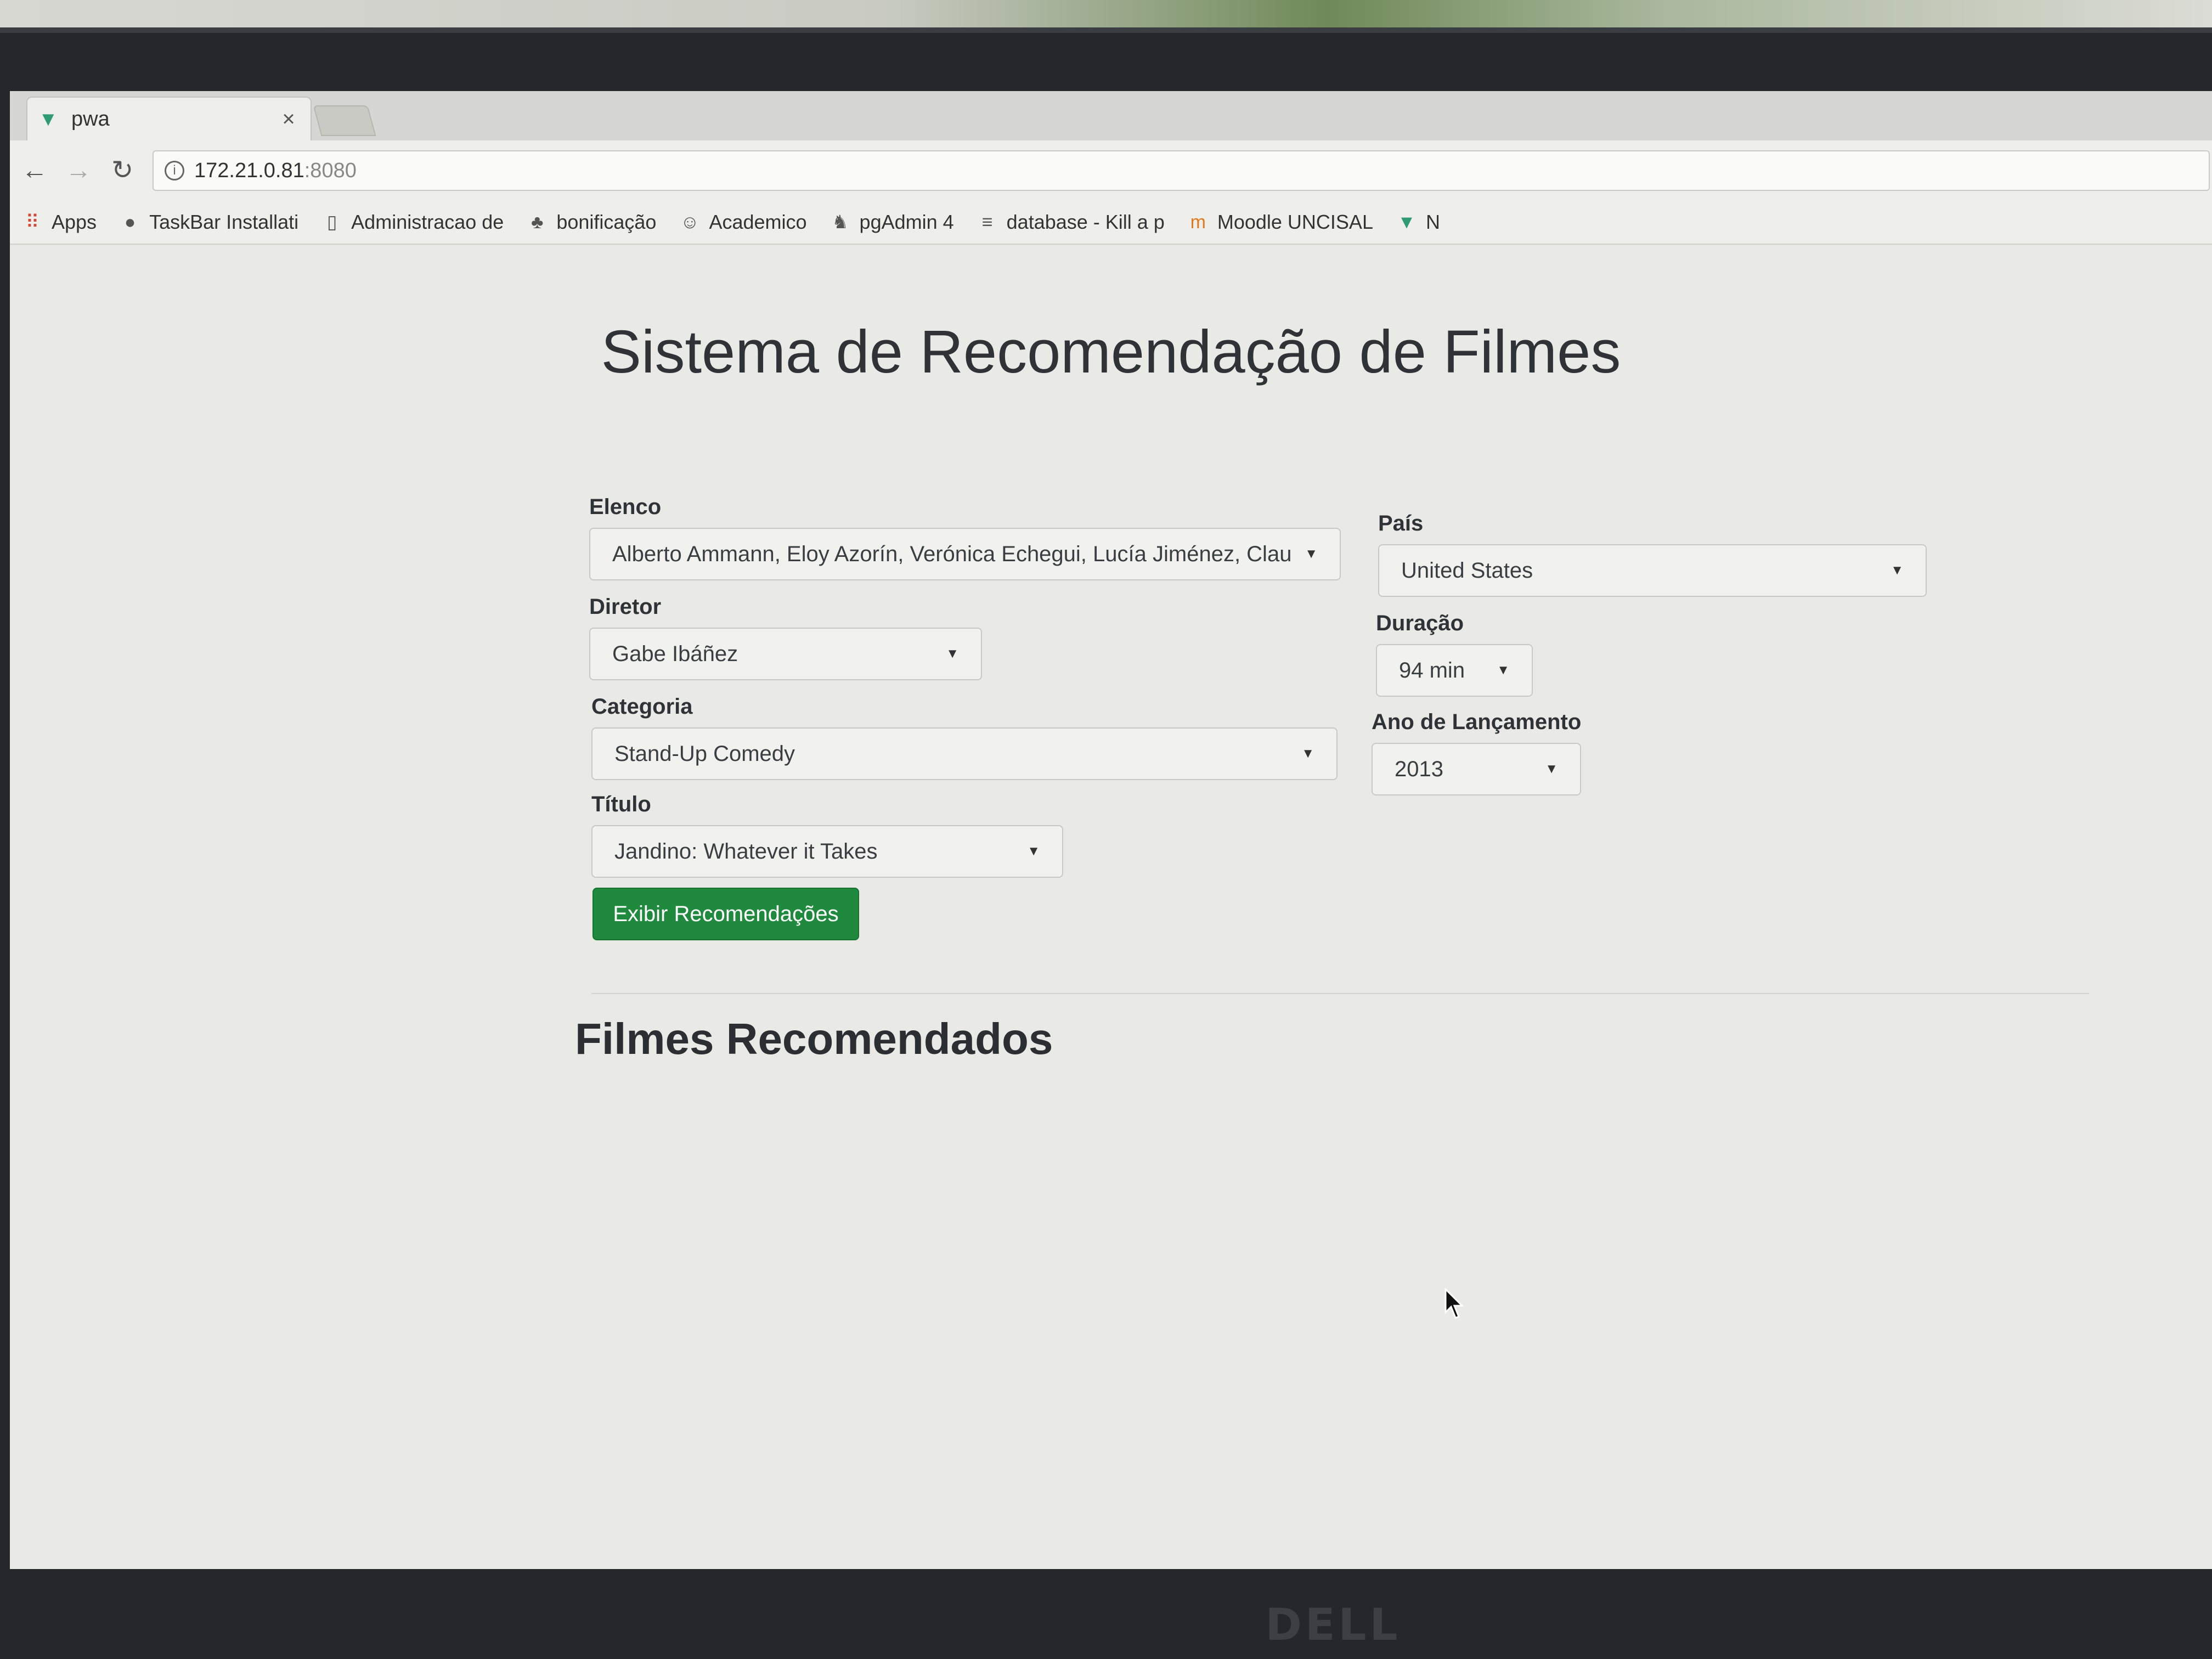 Image resolution: width=2212 pixels, height=1659 pixels. I want to click on pais-label: País, so click(1401, 523).